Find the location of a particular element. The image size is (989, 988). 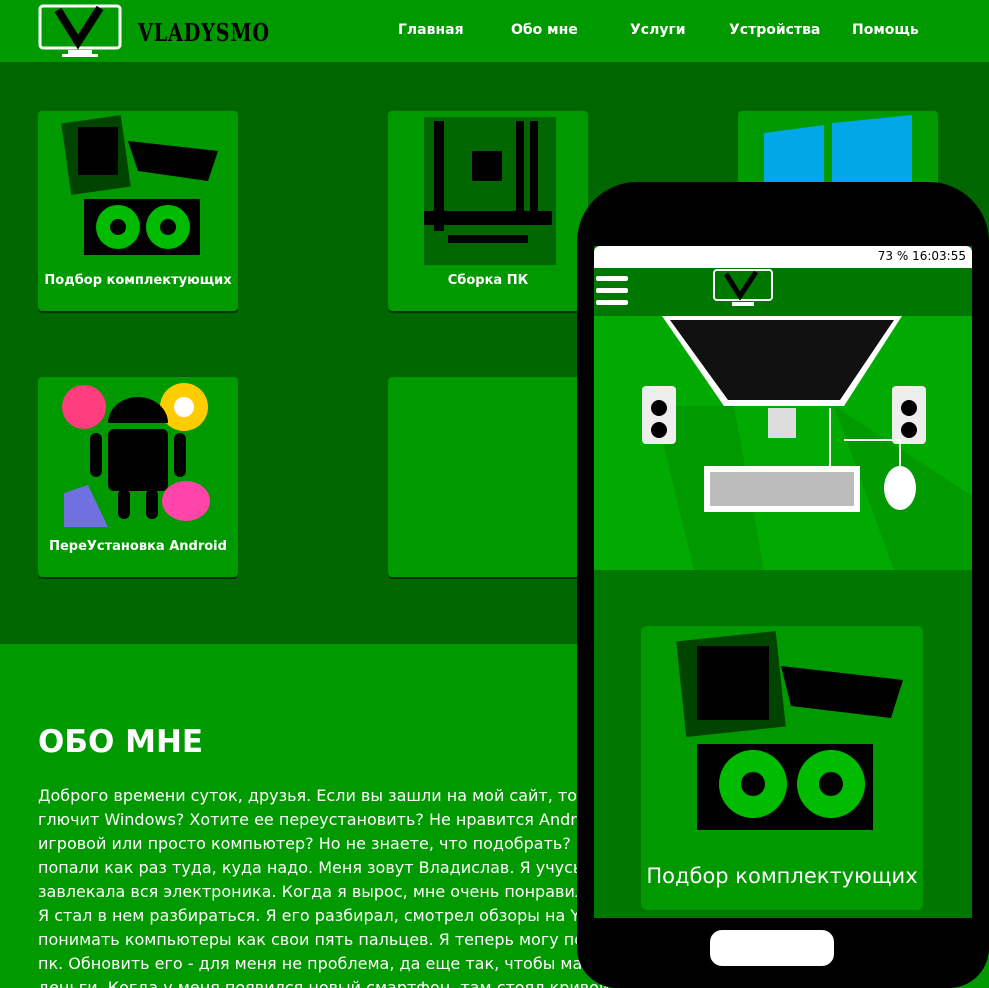

phone-hero is located at coordinates (783, 443).